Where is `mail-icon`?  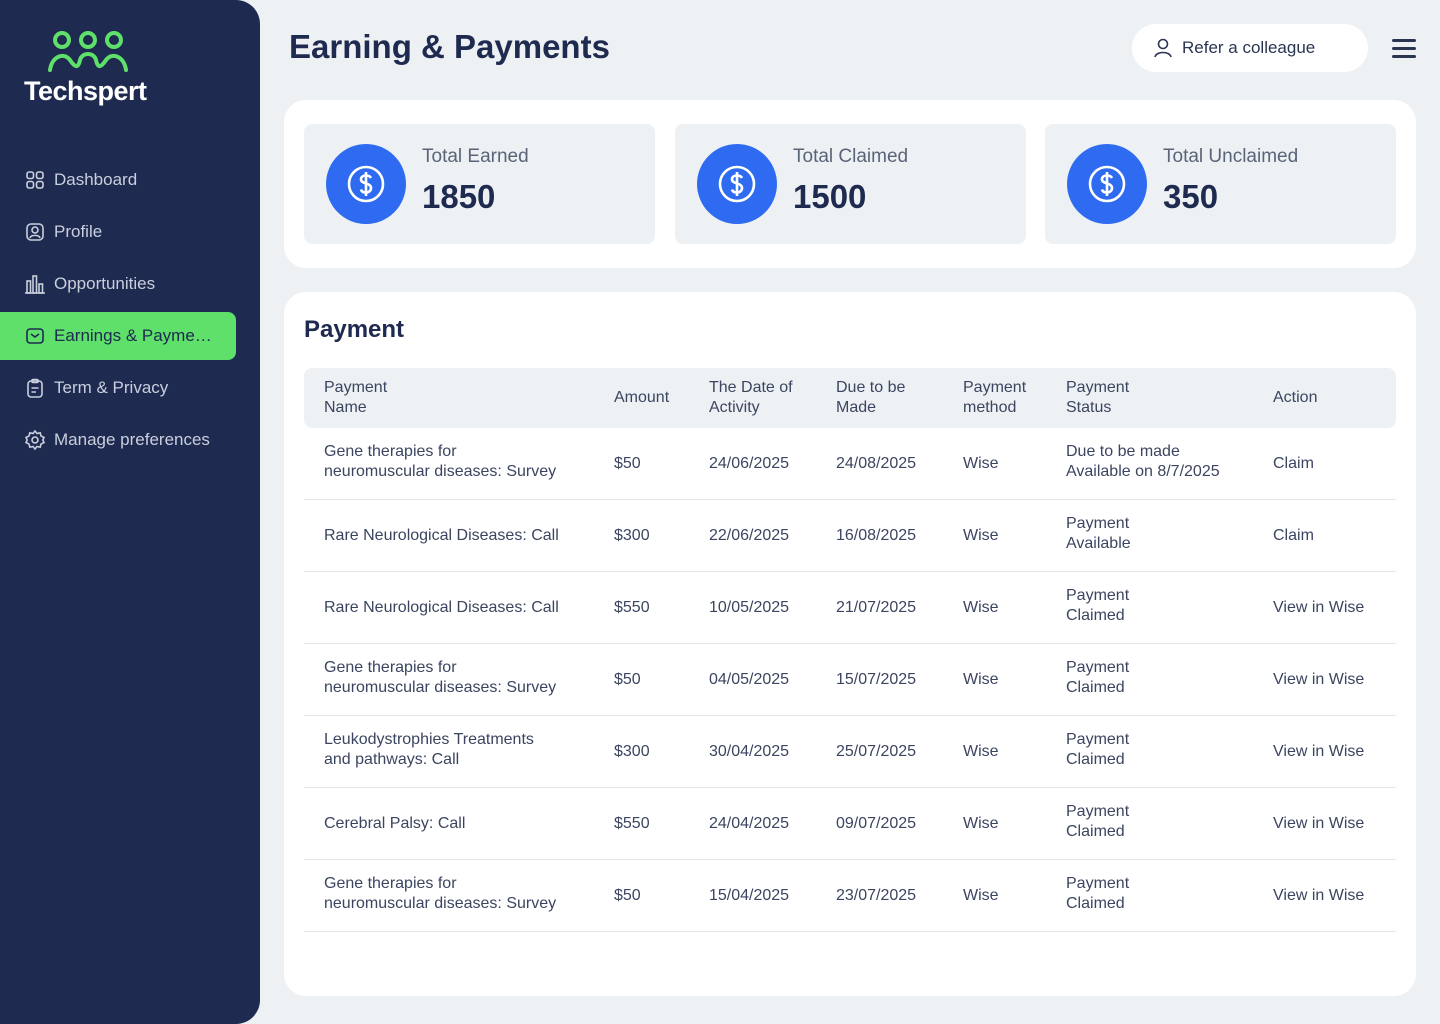
mail-icon is located at coordinates (35, 336).